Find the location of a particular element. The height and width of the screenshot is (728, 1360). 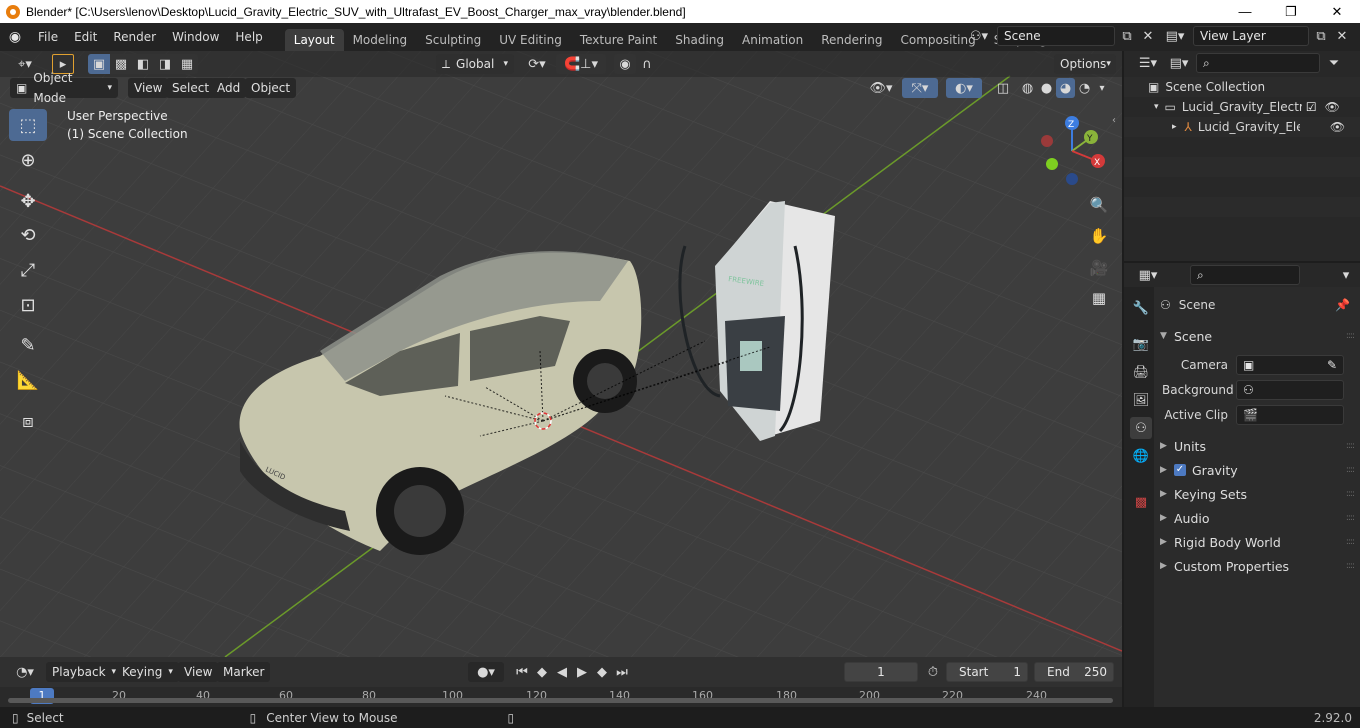

wireframe-shading-icon: ◍ is located at coordinates (1027, 88).